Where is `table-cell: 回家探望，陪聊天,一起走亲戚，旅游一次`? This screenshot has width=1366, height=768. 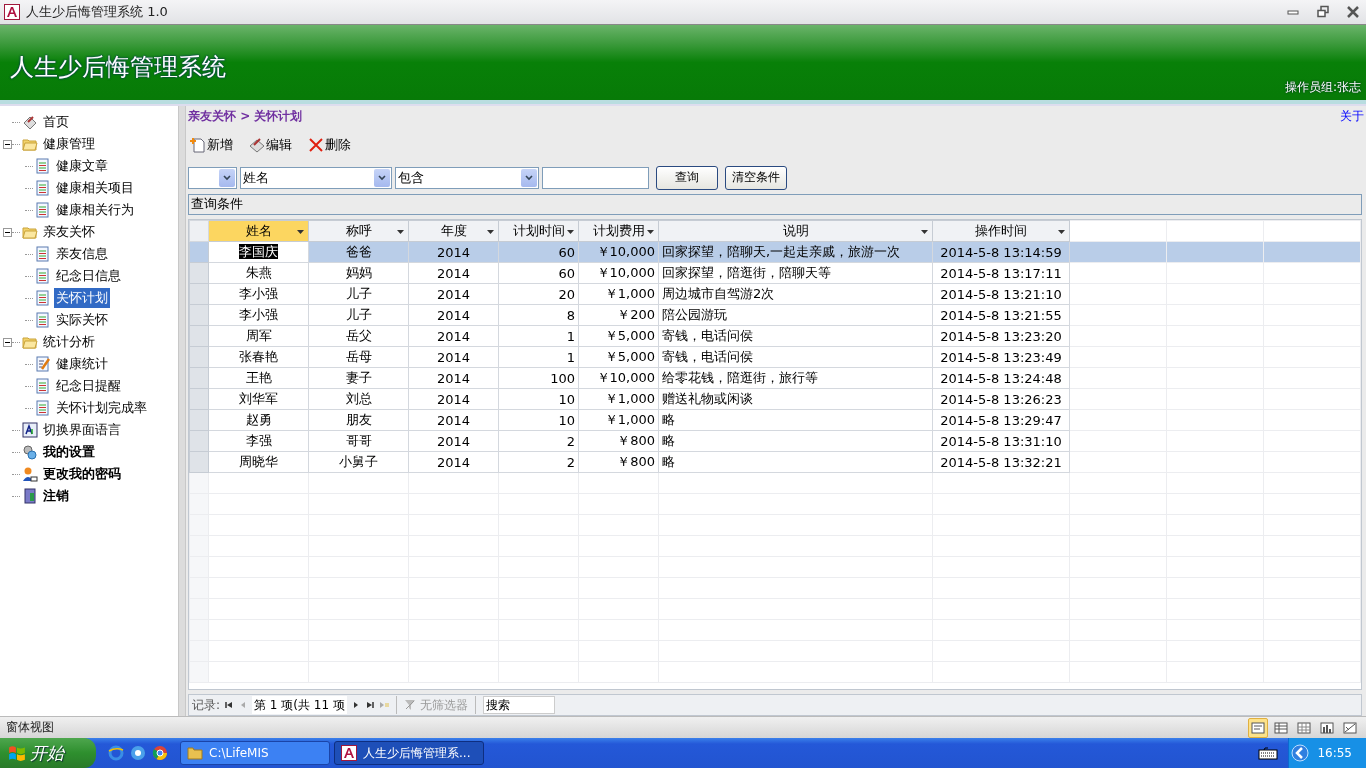
table-cell: 回家探望，陪聊天,一起走亲戚，旅游一次 is located at coordinates (795, 252).